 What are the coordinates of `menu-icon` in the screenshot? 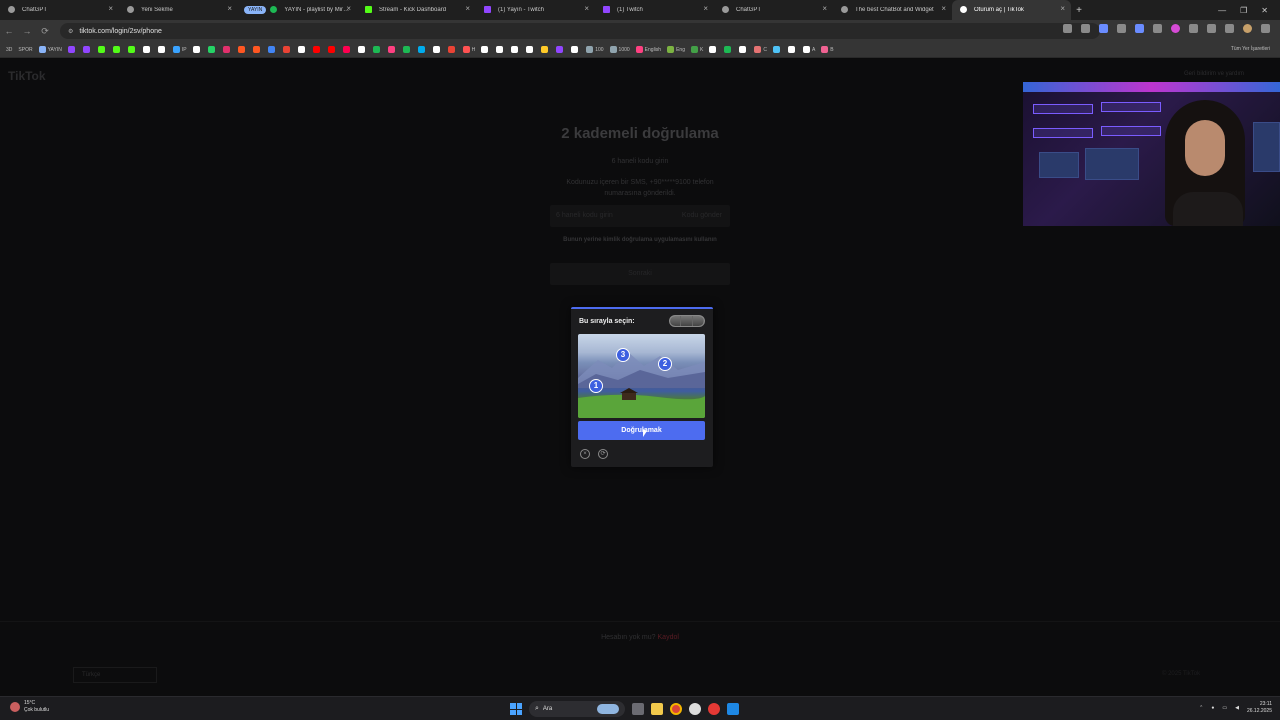 It's located at (1265, 28).